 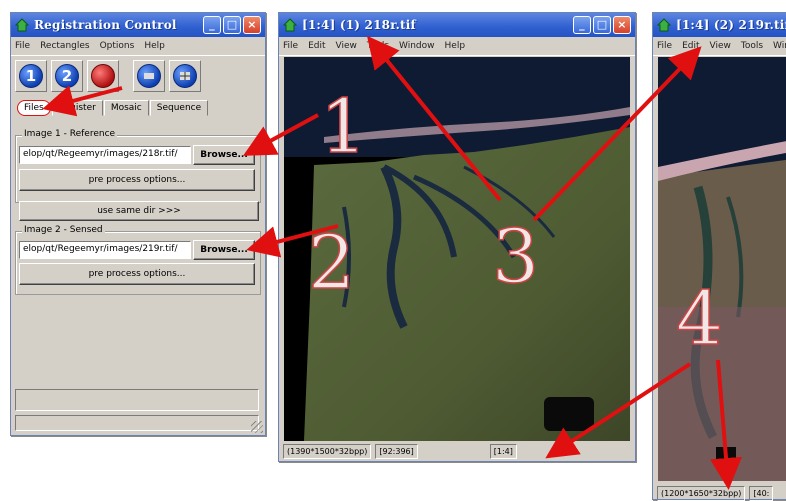 What do you see at coordinates (618, 410) in the screenshot?
I see `arrow-4-to-status1` at bounding box center [618, 410].